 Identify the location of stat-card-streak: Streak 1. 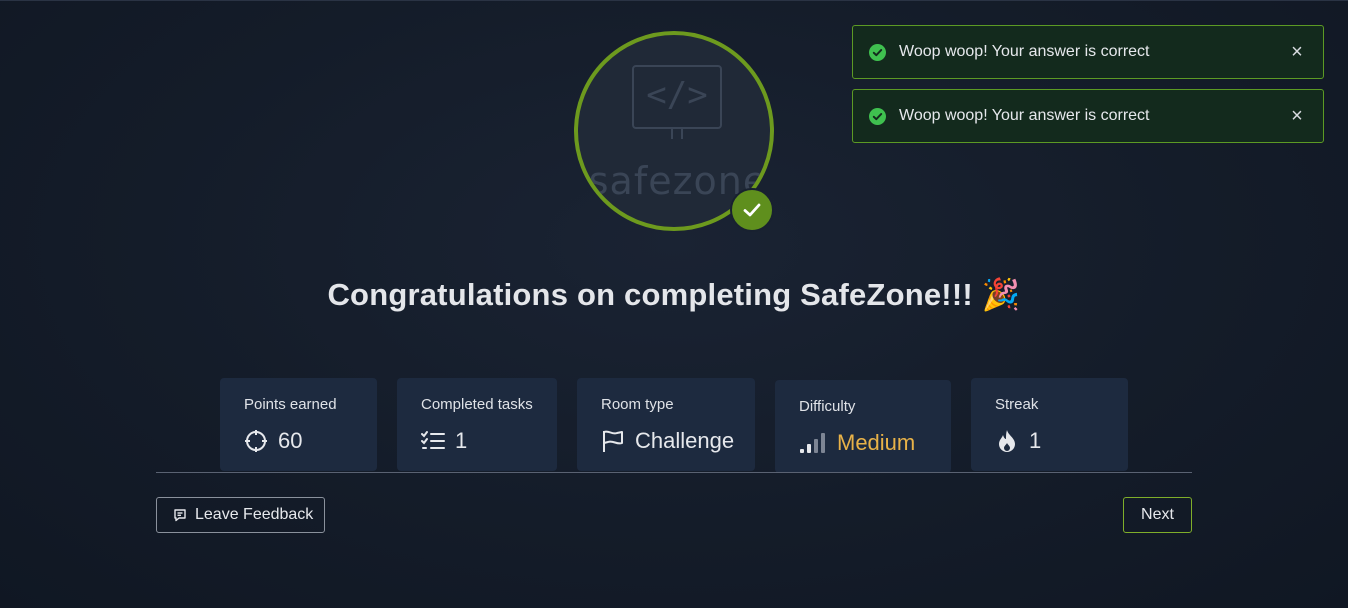
(1049, 424).